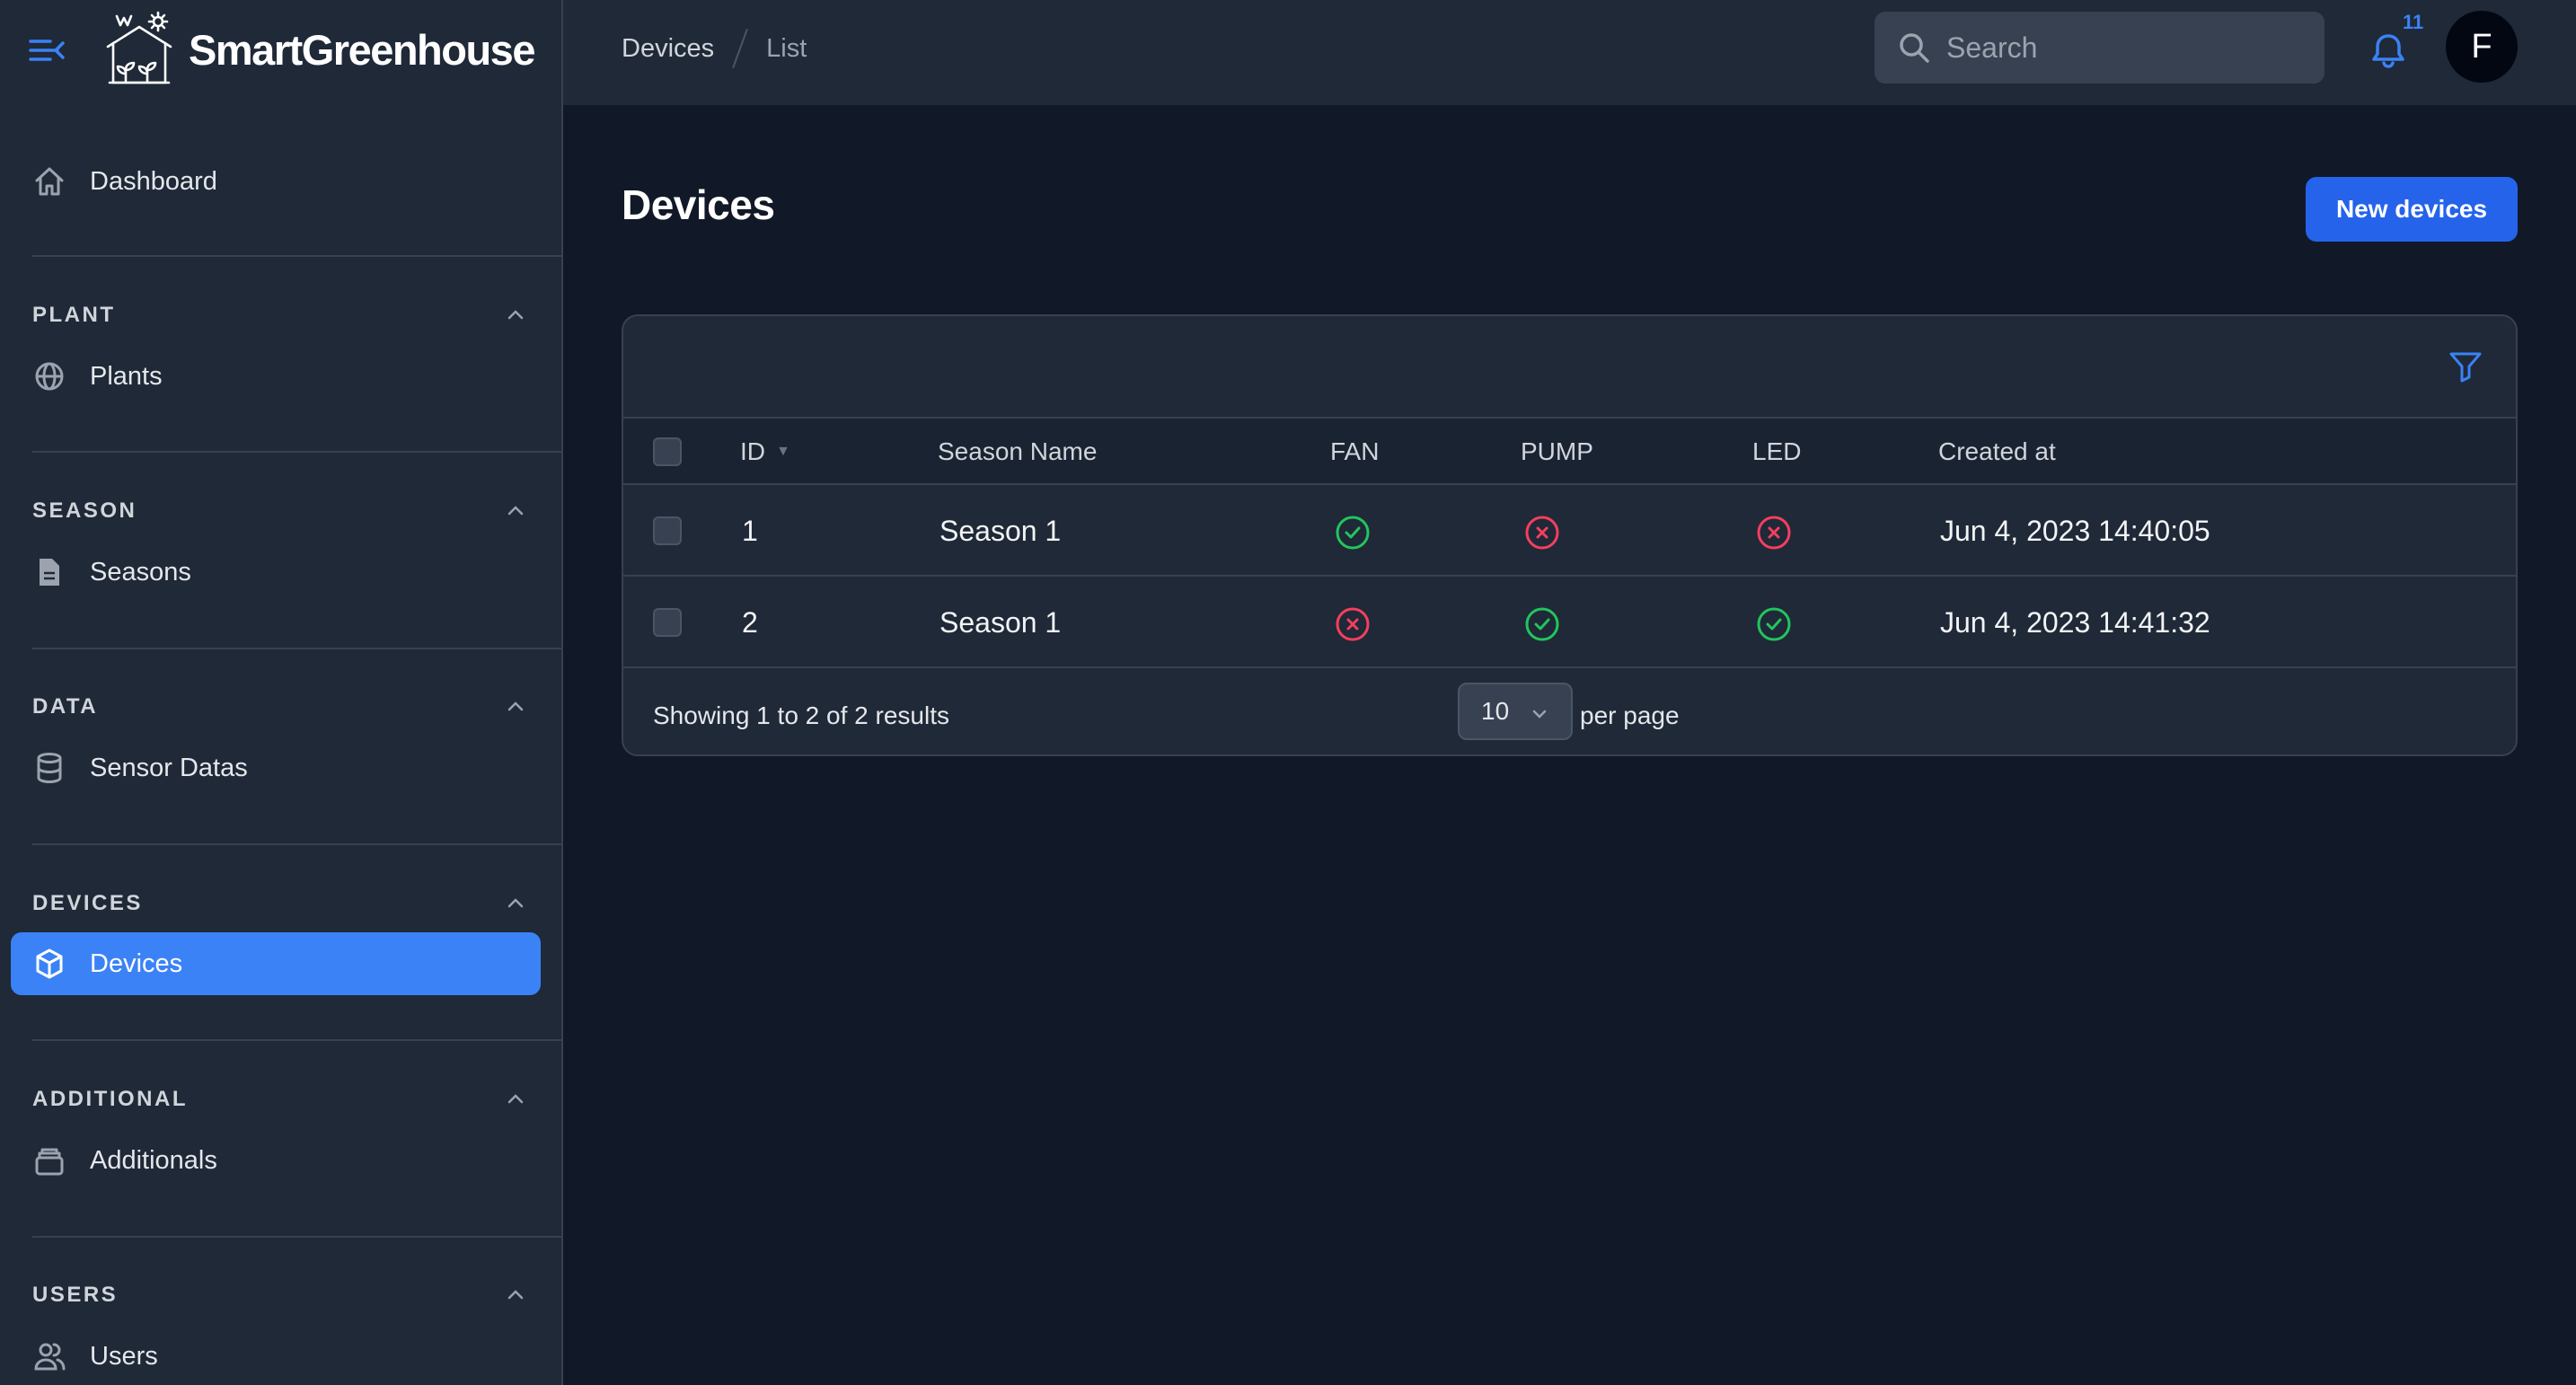 This screenshot has height=1385, width=2576. Describe the element at coordinates (276, 1160) in the screenshot. I see `sidebar-item-additionals: Additionals` at that location.